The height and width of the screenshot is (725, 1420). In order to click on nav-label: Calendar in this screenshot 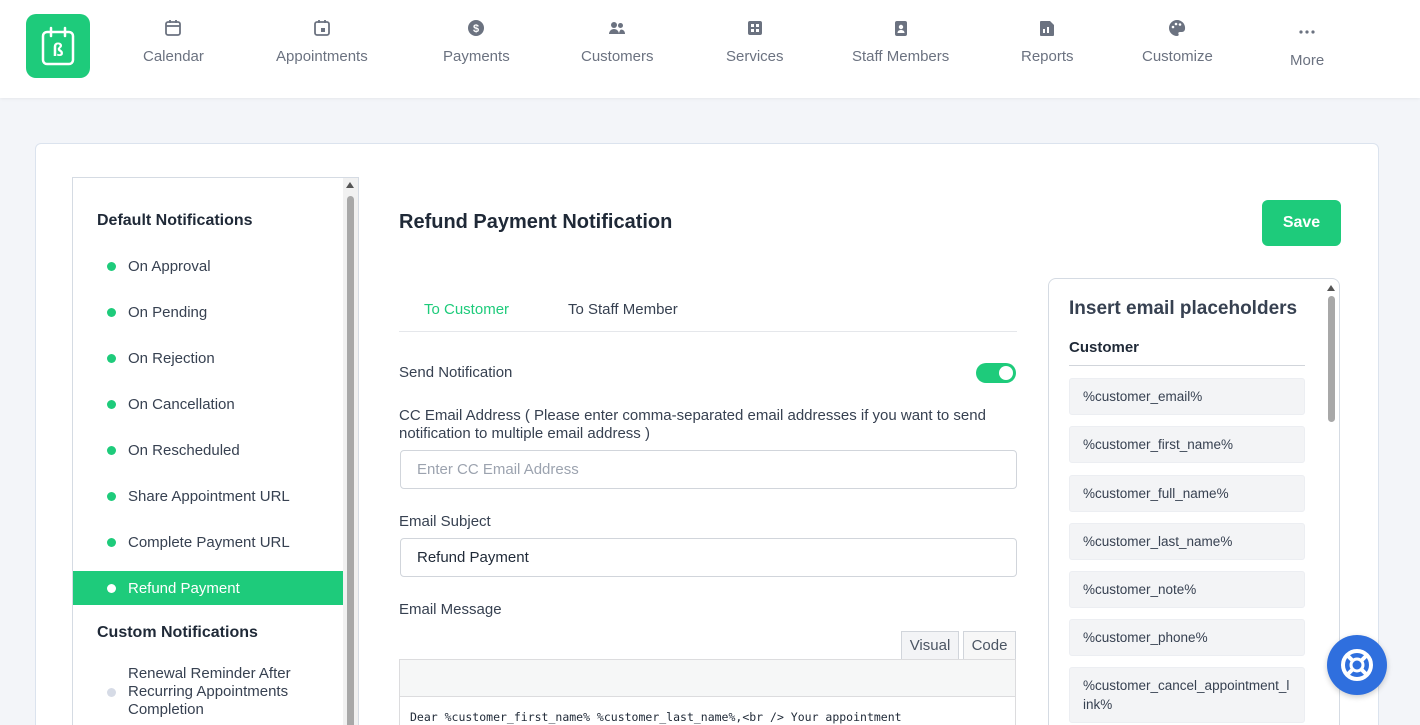, I will do `click(173, 56)`.